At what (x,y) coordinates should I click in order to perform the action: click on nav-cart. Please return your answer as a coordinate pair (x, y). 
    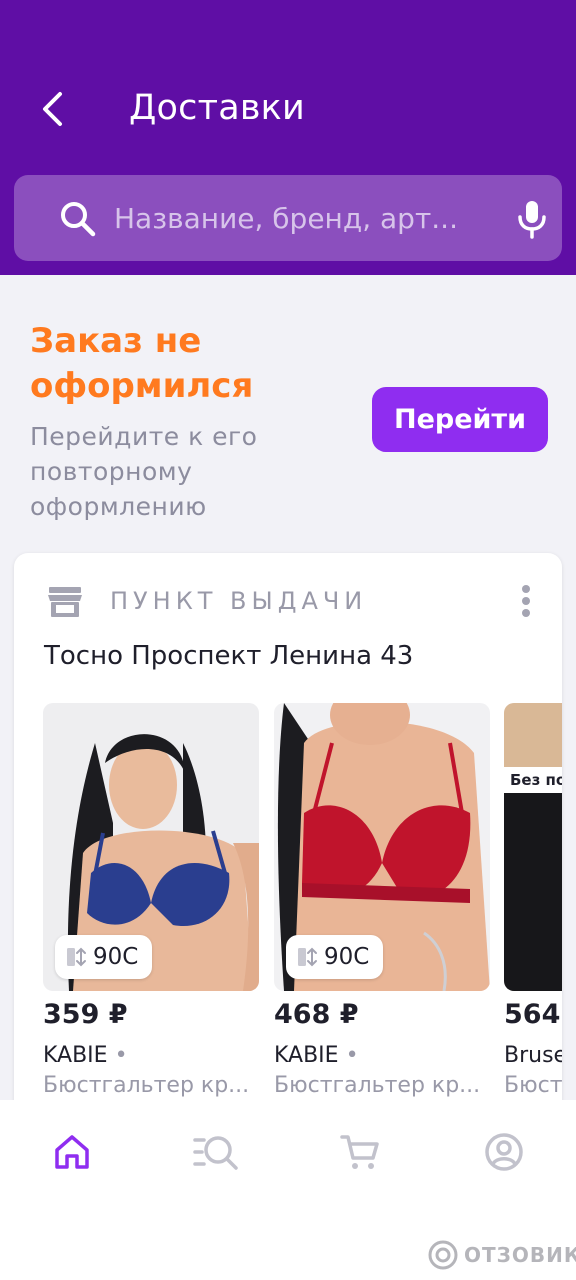
    Looking at the image, I should click on (360, 1152).